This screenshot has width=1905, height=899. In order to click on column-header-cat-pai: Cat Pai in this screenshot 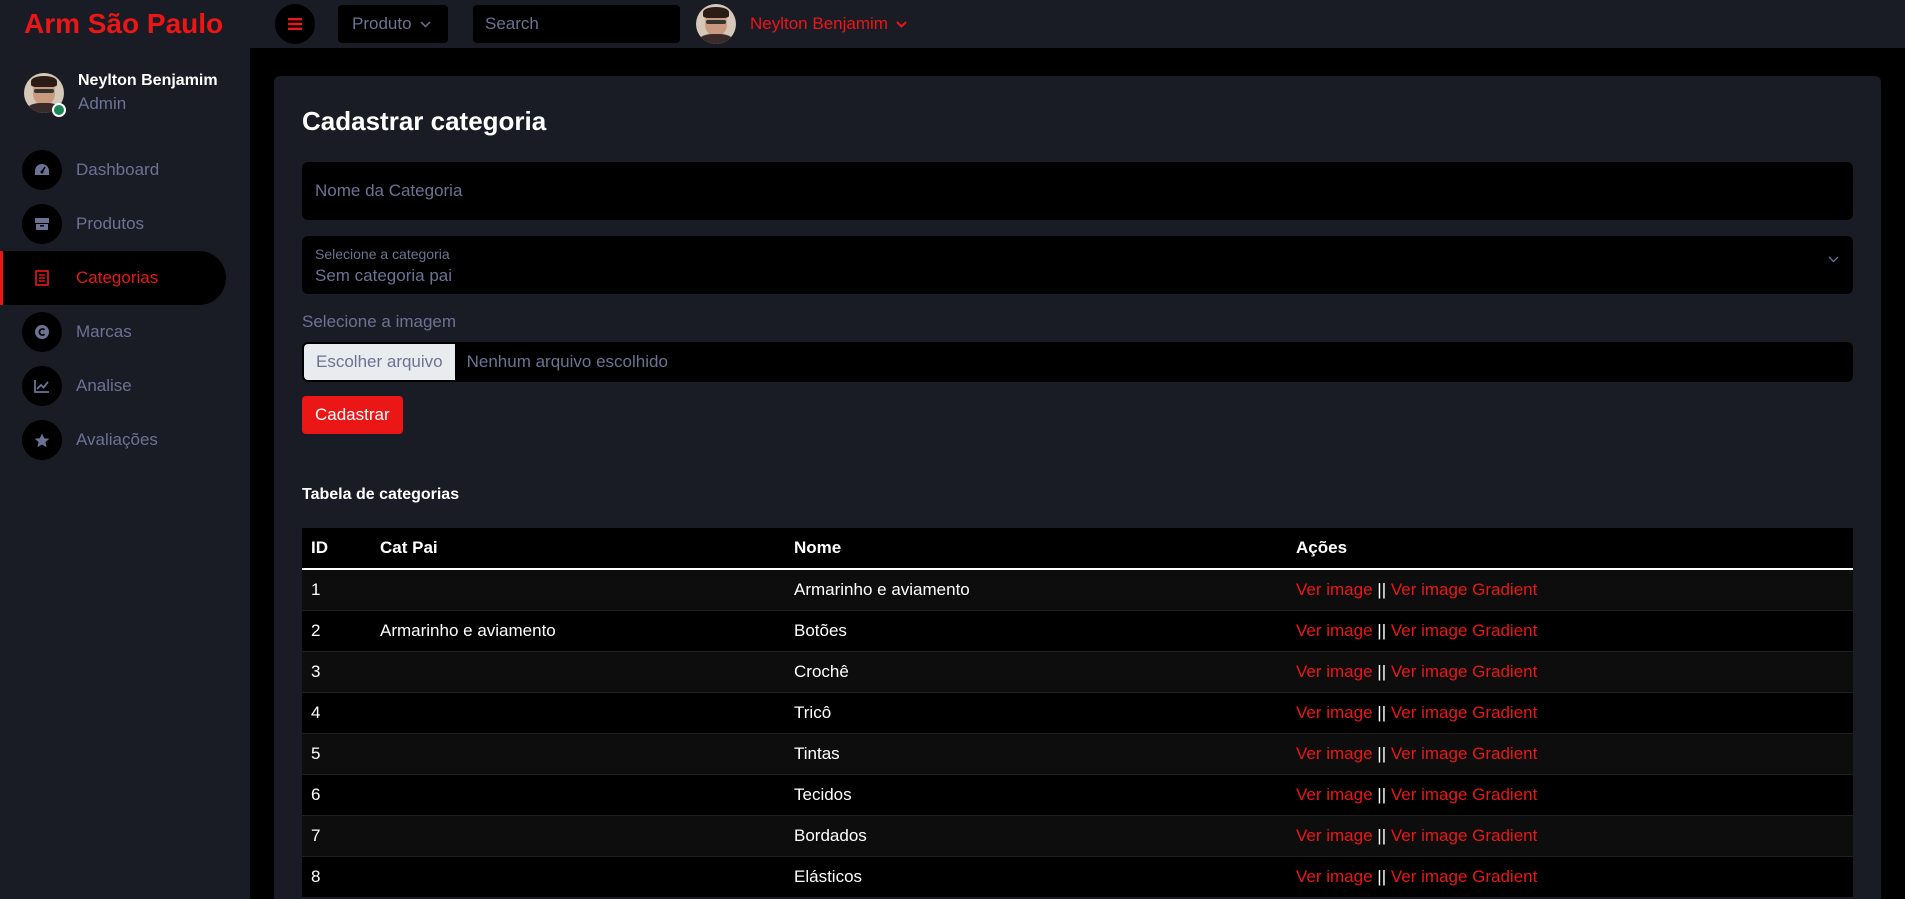, I will do `click(409, 547)`.